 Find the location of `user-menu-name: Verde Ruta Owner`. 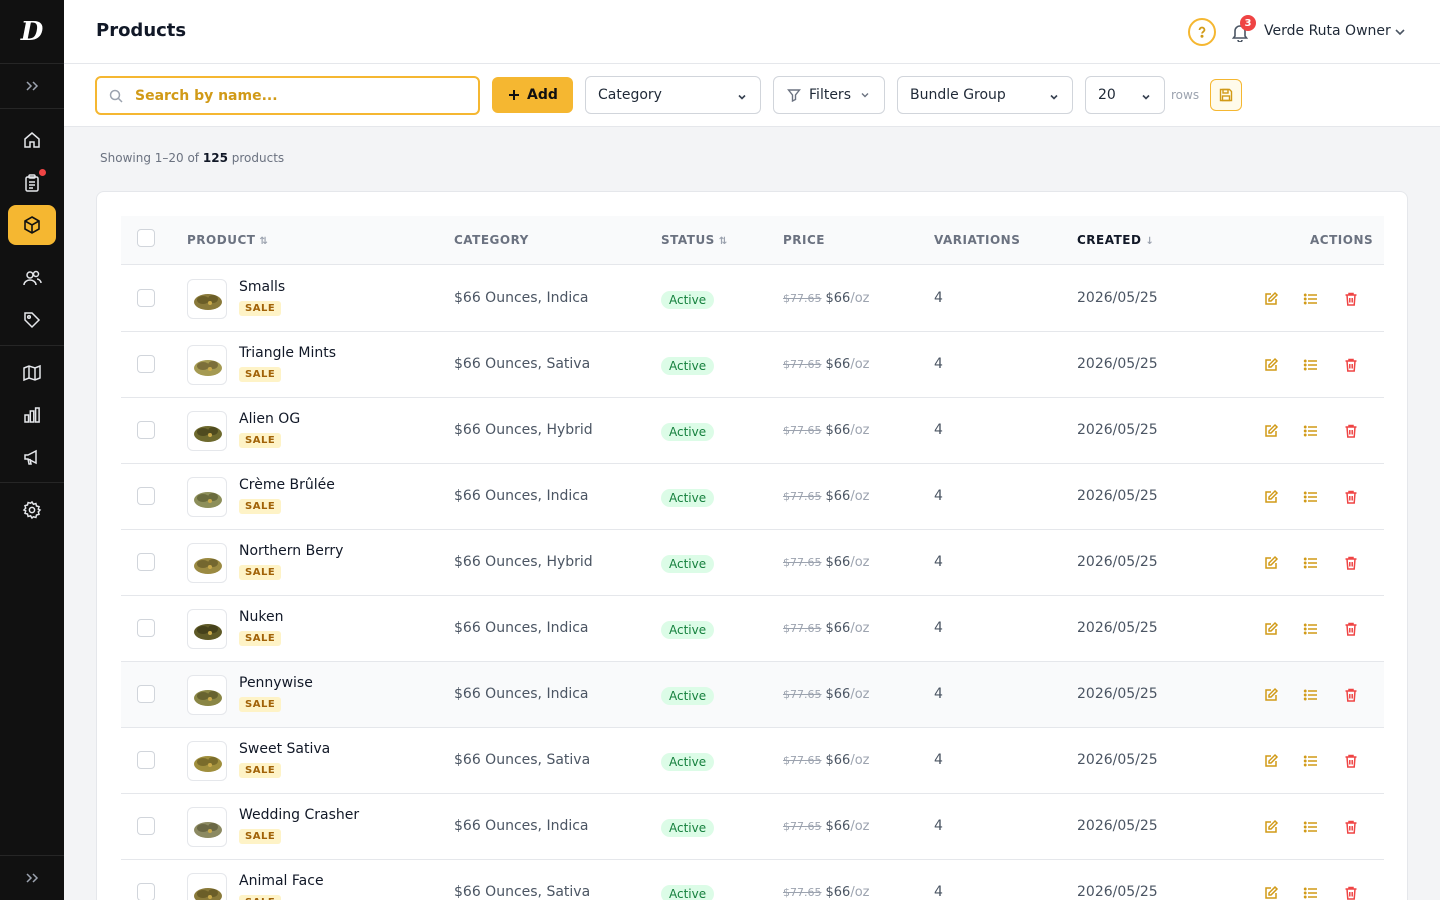

user-menu-name: Verde Ruta Owner is located at coordinates (1327, 31).